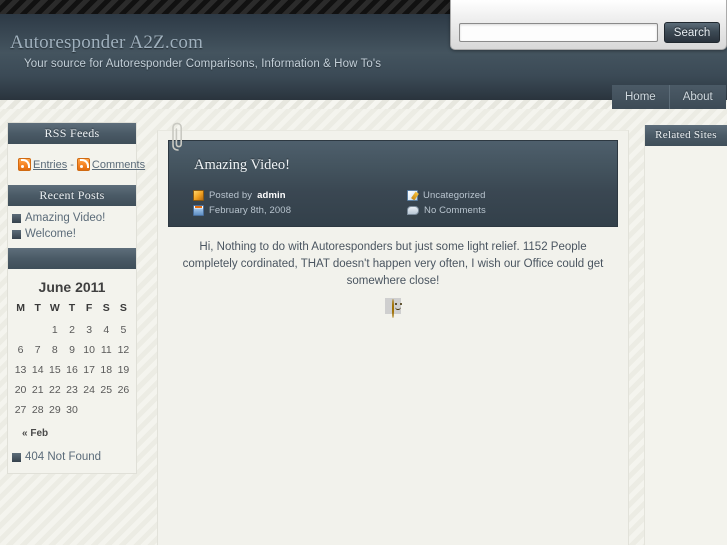 The width and height of the screenshot is (727, 545). I want to click on calendar-week-row: 1 2 3 4 5, so click(72, 330).